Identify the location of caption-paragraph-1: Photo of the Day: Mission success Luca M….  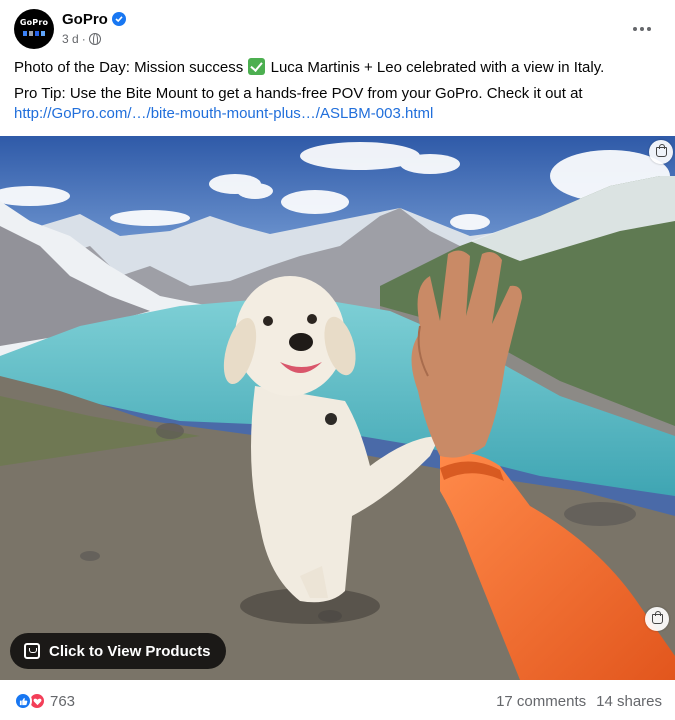
(338, 68).